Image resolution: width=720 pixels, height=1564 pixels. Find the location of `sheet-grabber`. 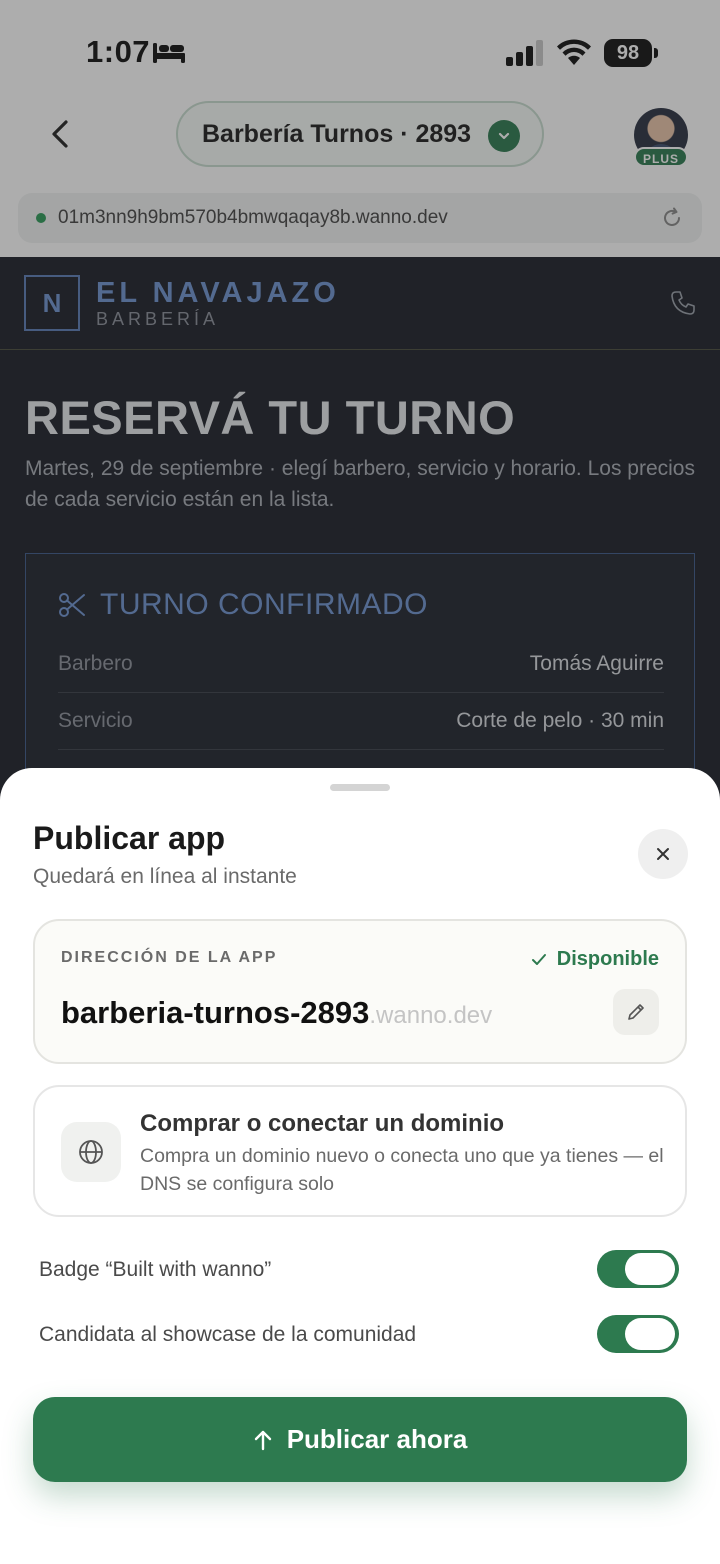

sheet-grabber is located at coordinates (360, 787).